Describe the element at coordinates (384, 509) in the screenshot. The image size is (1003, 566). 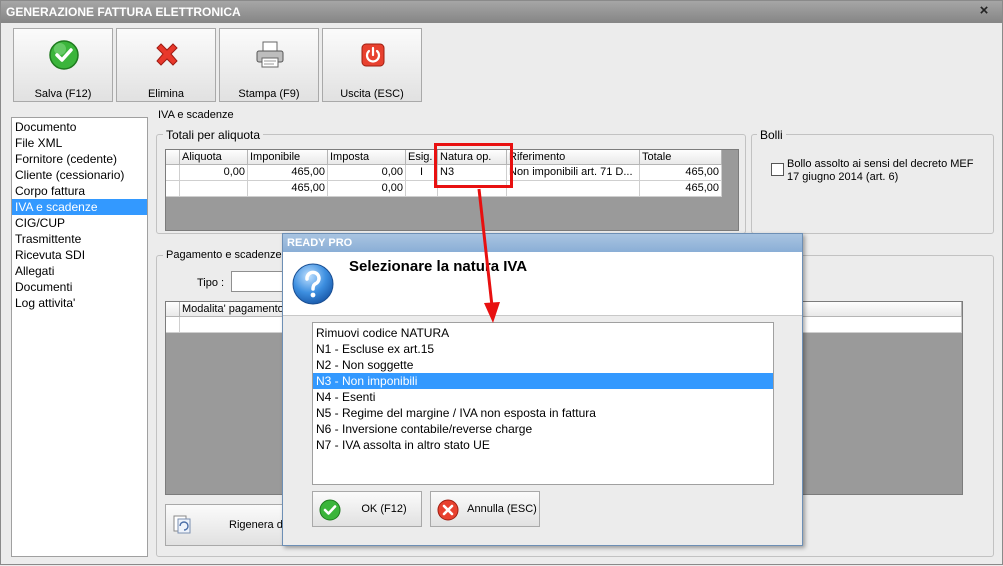
I see `ok-button-label: OK (F12)` at that location.